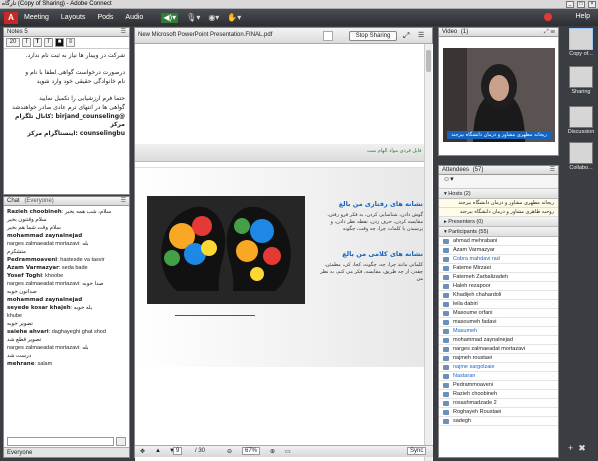 The image size is (598, 461). I want to click on participant-name: masoumeh fadavi, so click(475, 322).